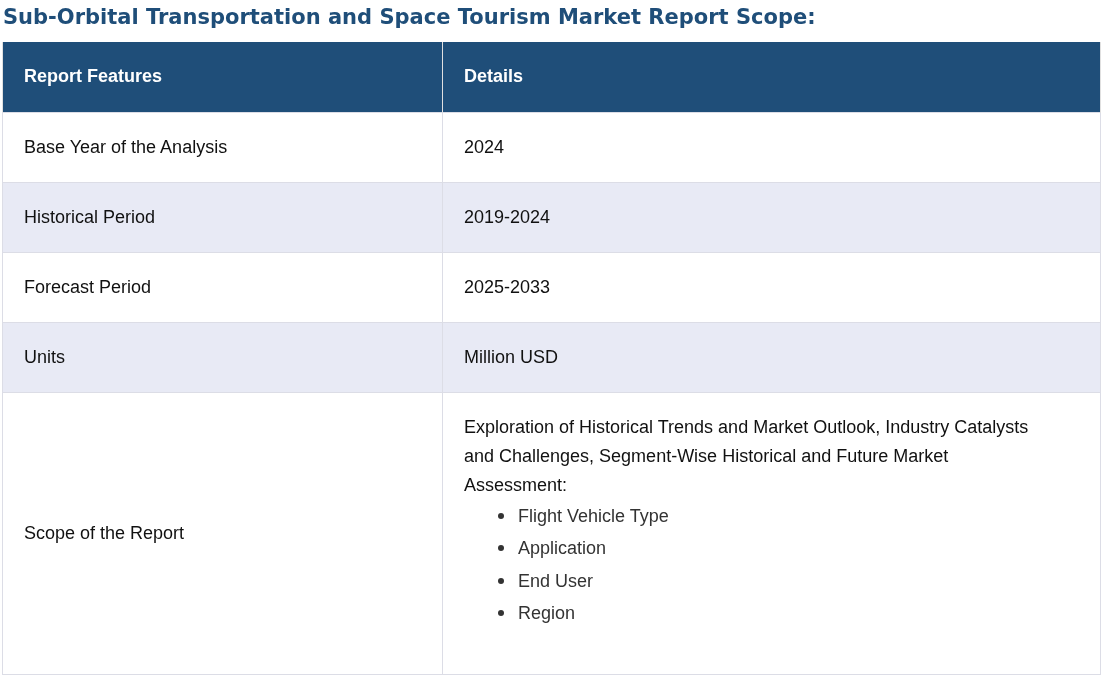  Describe the element at coordinates (771, 77) in the screenshot. I see `header-cell: Details` at that location.